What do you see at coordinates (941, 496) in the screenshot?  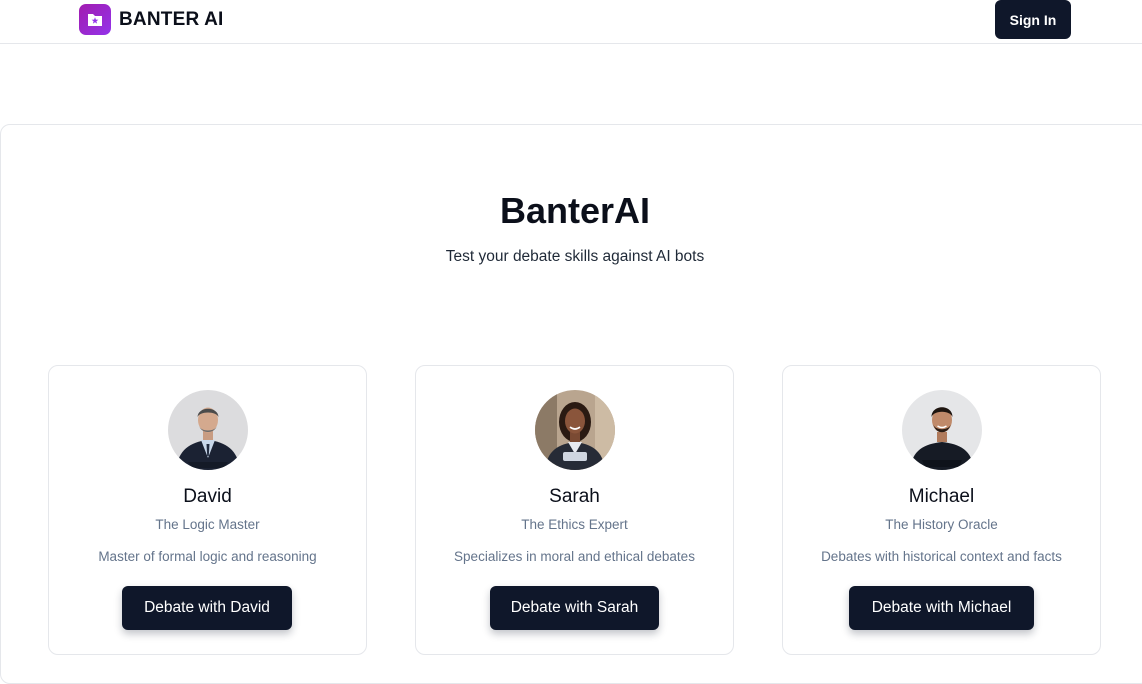 I see `bot-name: Michael` at bounding box center [941, 496].